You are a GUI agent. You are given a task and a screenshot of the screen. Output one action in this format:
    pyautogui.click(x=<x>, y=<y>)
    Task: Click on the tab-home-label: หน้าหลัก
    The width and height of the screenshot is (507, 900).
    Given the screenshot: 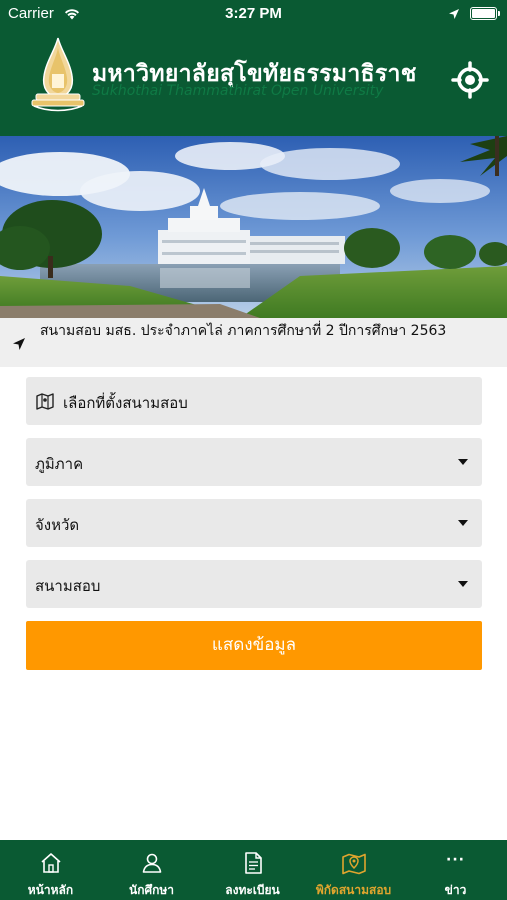 What is the action you would take?
    pyautogui.click(x=50, y=890)
    